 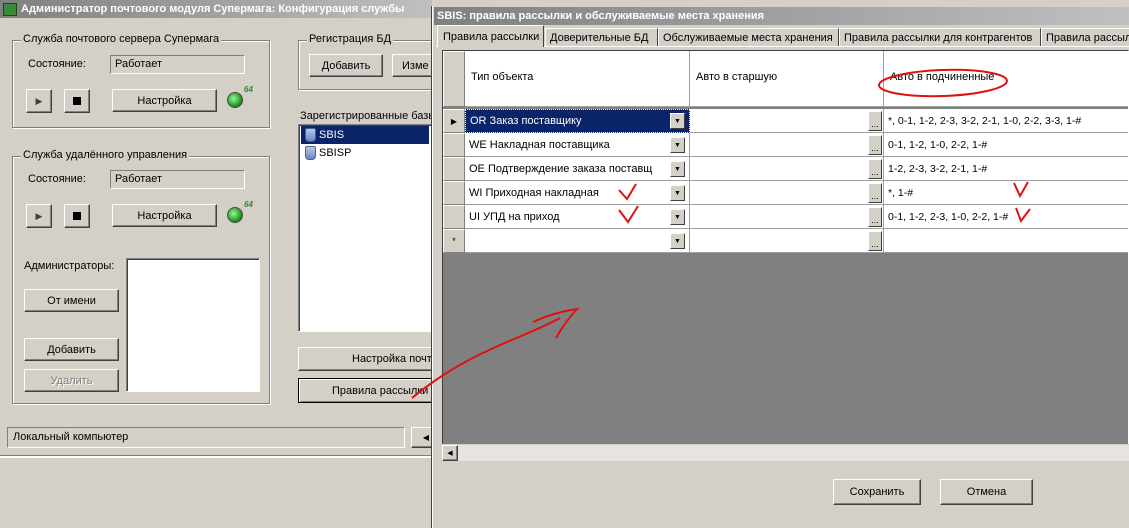 I want to click on mailing-rules-button: Правила рассылки, so click(x=373, y=390).